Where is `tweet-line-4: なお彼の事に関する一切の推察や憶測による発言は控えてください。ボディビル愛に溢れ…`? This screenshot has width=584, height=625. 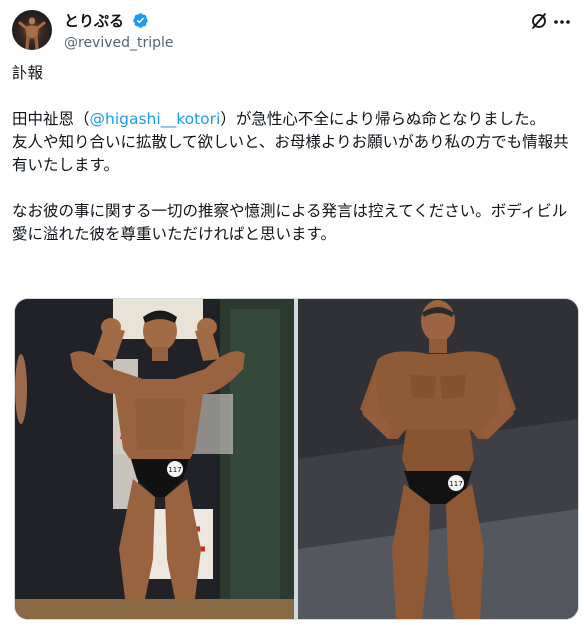 tweet-line-4: なお彼の事に関する一切の推察や憶測による発言は控えてください。ボディビル愛に溢れ… is located at coordinates (290, 222).